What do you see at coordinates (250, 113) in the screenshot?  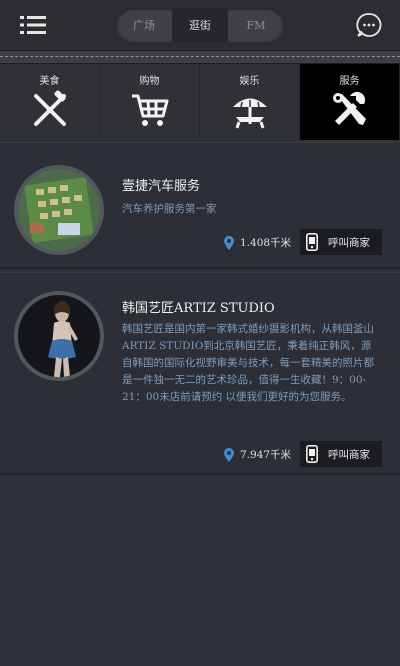 I see `beach-umbrella-icon` at bounding box center [250, 113].